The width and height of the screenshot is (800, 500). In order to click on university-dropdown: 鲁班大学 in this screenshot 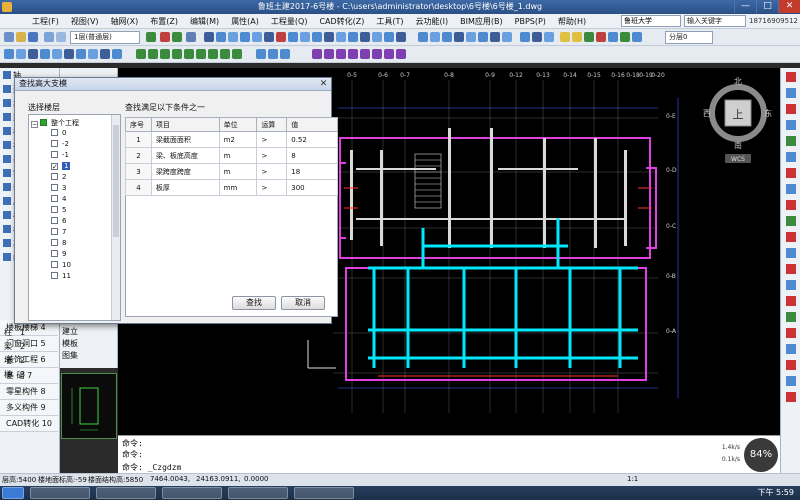, I will do `click(651, 21)`.